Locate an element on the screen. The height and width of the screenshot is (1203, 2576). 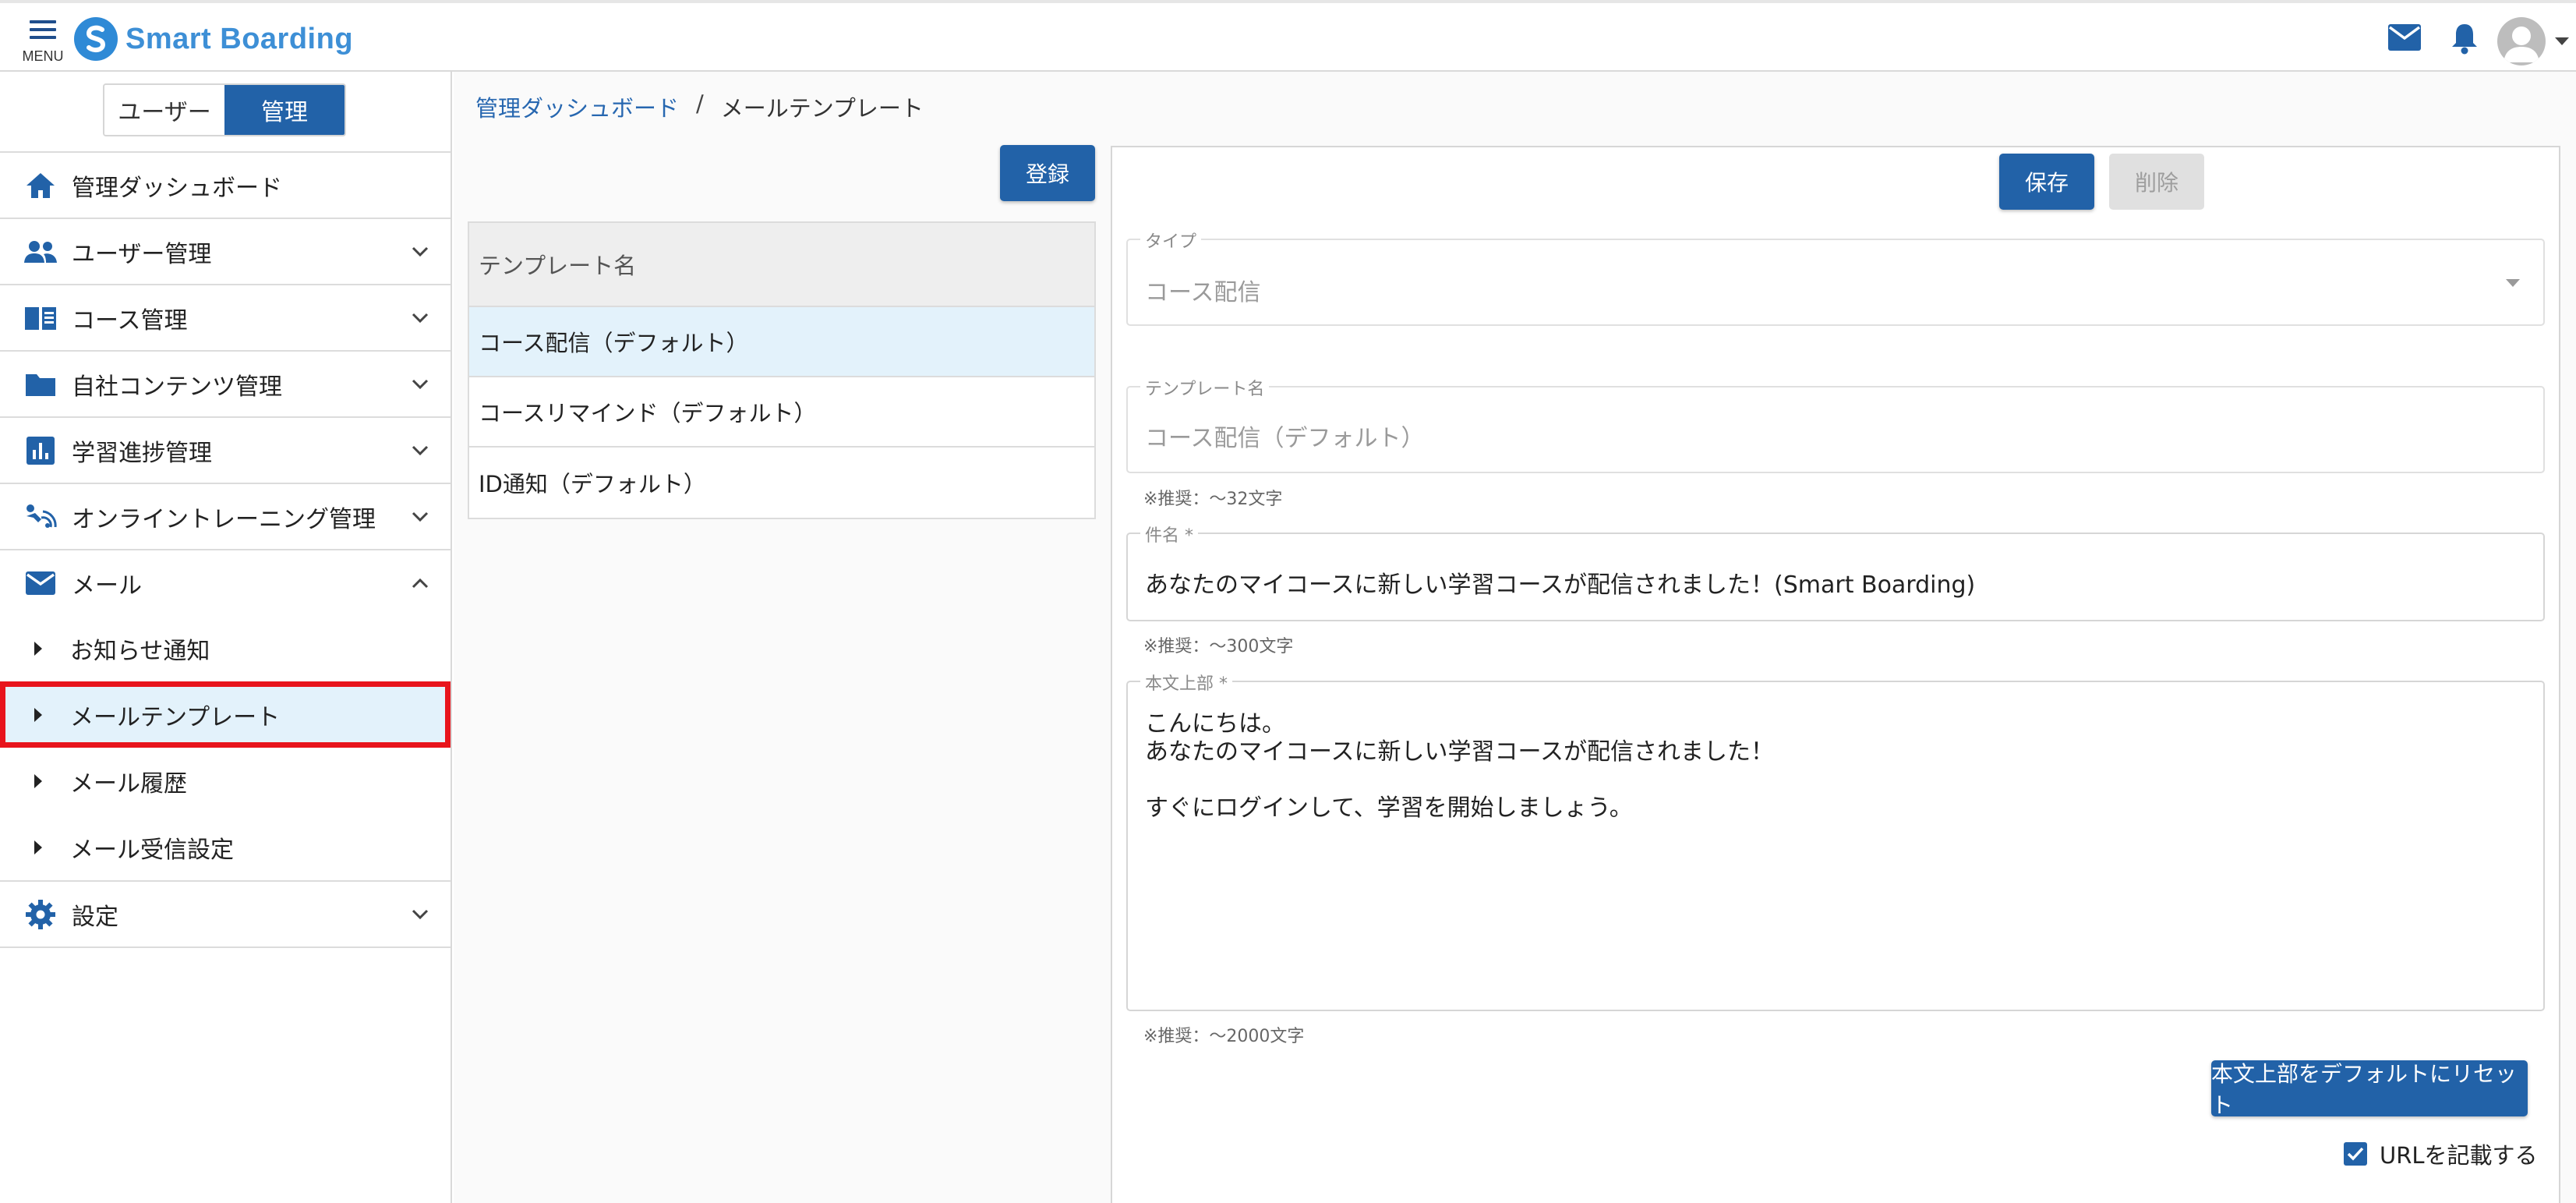
people-icon is located at coordinates (40, 252).